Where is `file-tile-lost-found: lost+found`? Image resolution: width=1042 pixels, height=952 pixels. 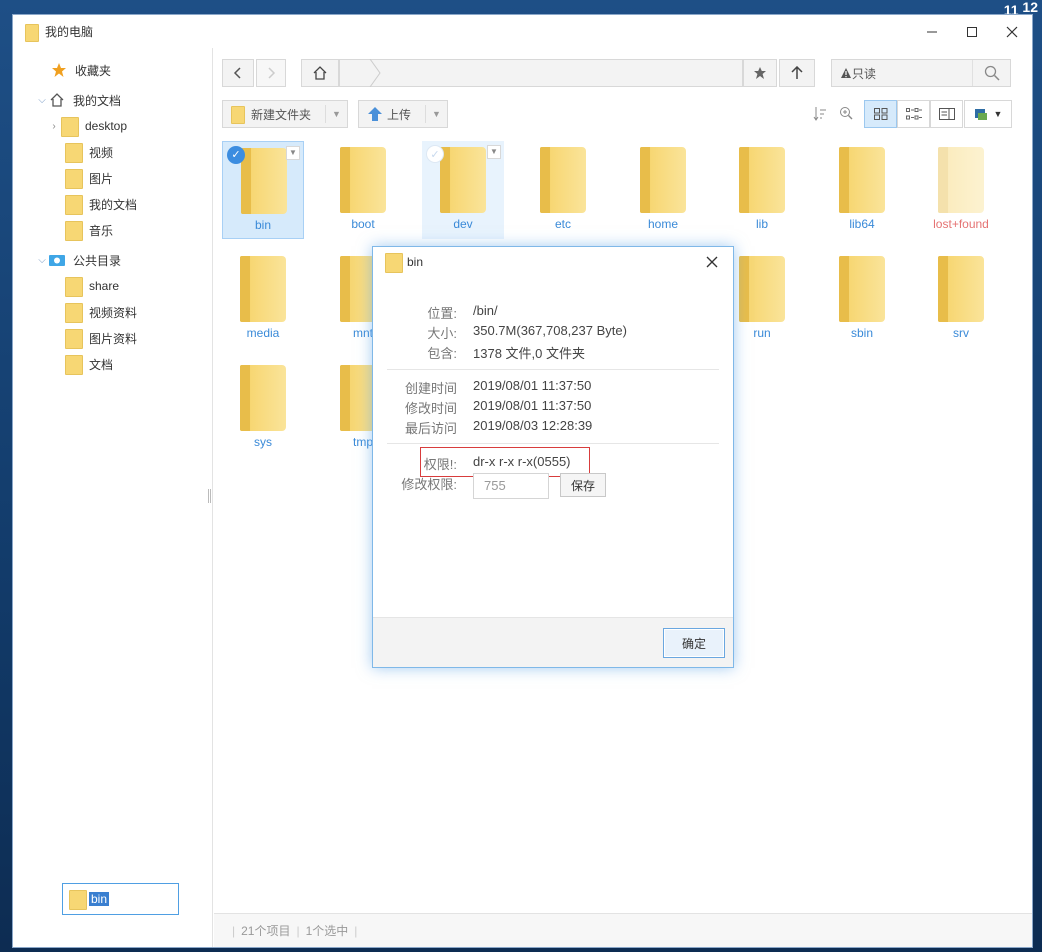 file-tile-lost-found: lost+found is located at coordinates (961, 190).